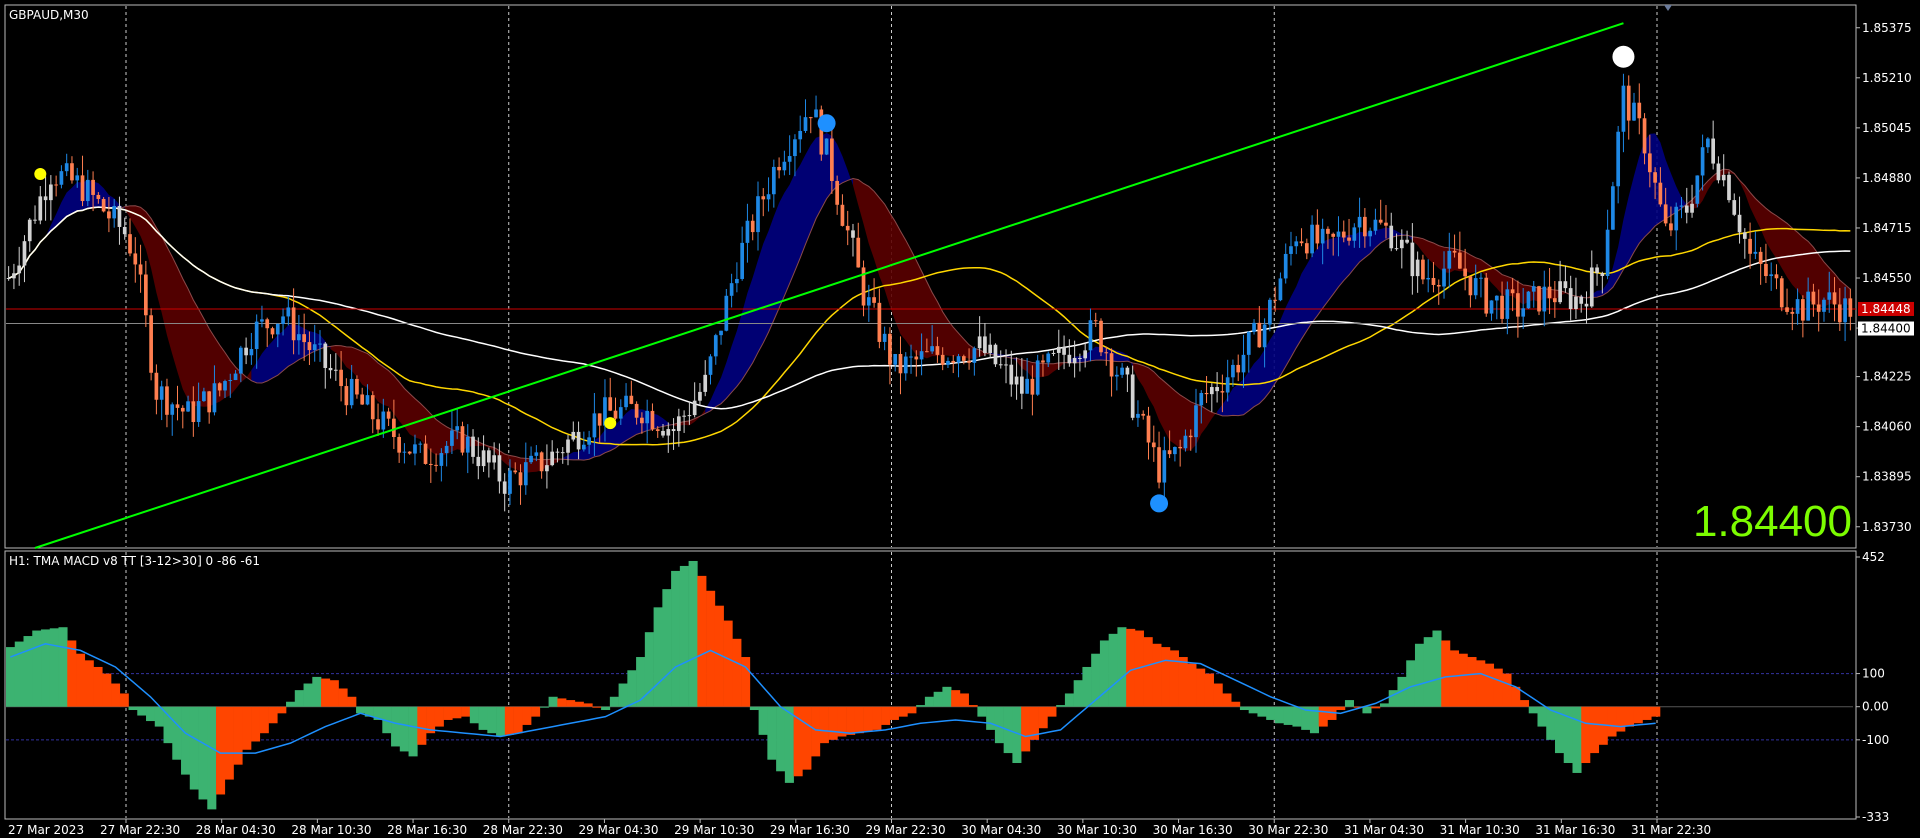 Image resolution: width=1920 pixels, height=838 pixels. Describe the element at coordinates (1193, 830) in the screenshot. I see `time-tick-label: 30 Mar 16:30` at that location.